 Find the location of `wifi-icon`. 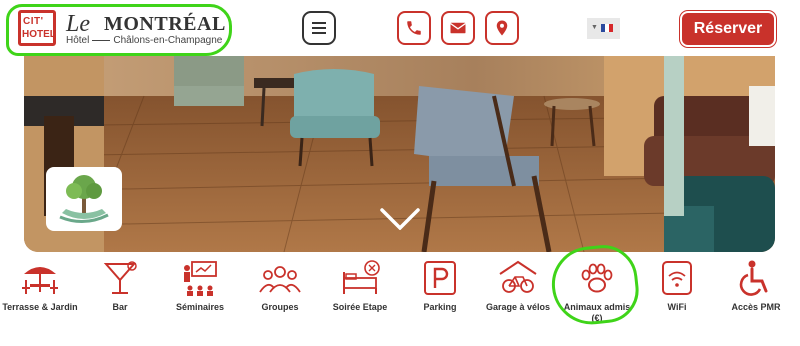

wifi-icon is located at coordinates (677, 278).